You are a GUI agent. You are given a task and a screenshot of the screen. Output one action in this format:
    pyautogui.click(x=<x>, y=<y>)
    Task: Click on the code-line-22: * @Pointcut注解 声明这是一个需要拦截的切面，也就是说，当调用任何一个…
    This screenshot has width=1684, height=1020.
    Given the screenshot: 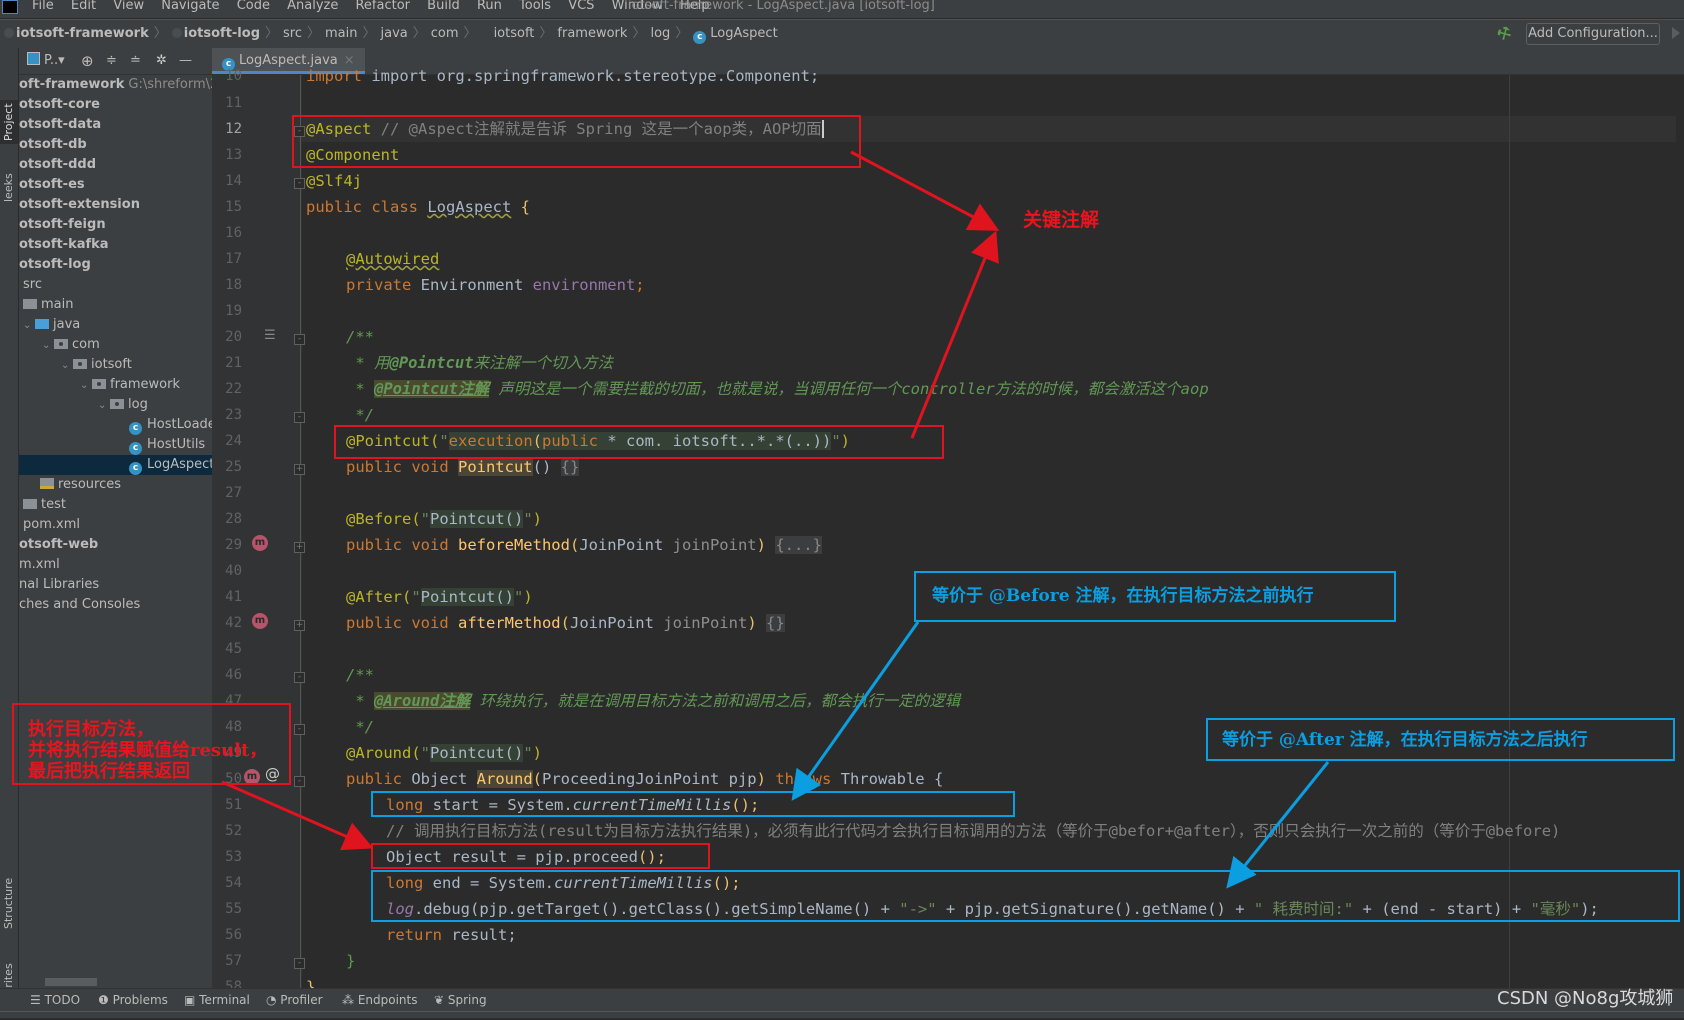 What is the action you would take?
    pyautogui.click(x=777, y=389)
    